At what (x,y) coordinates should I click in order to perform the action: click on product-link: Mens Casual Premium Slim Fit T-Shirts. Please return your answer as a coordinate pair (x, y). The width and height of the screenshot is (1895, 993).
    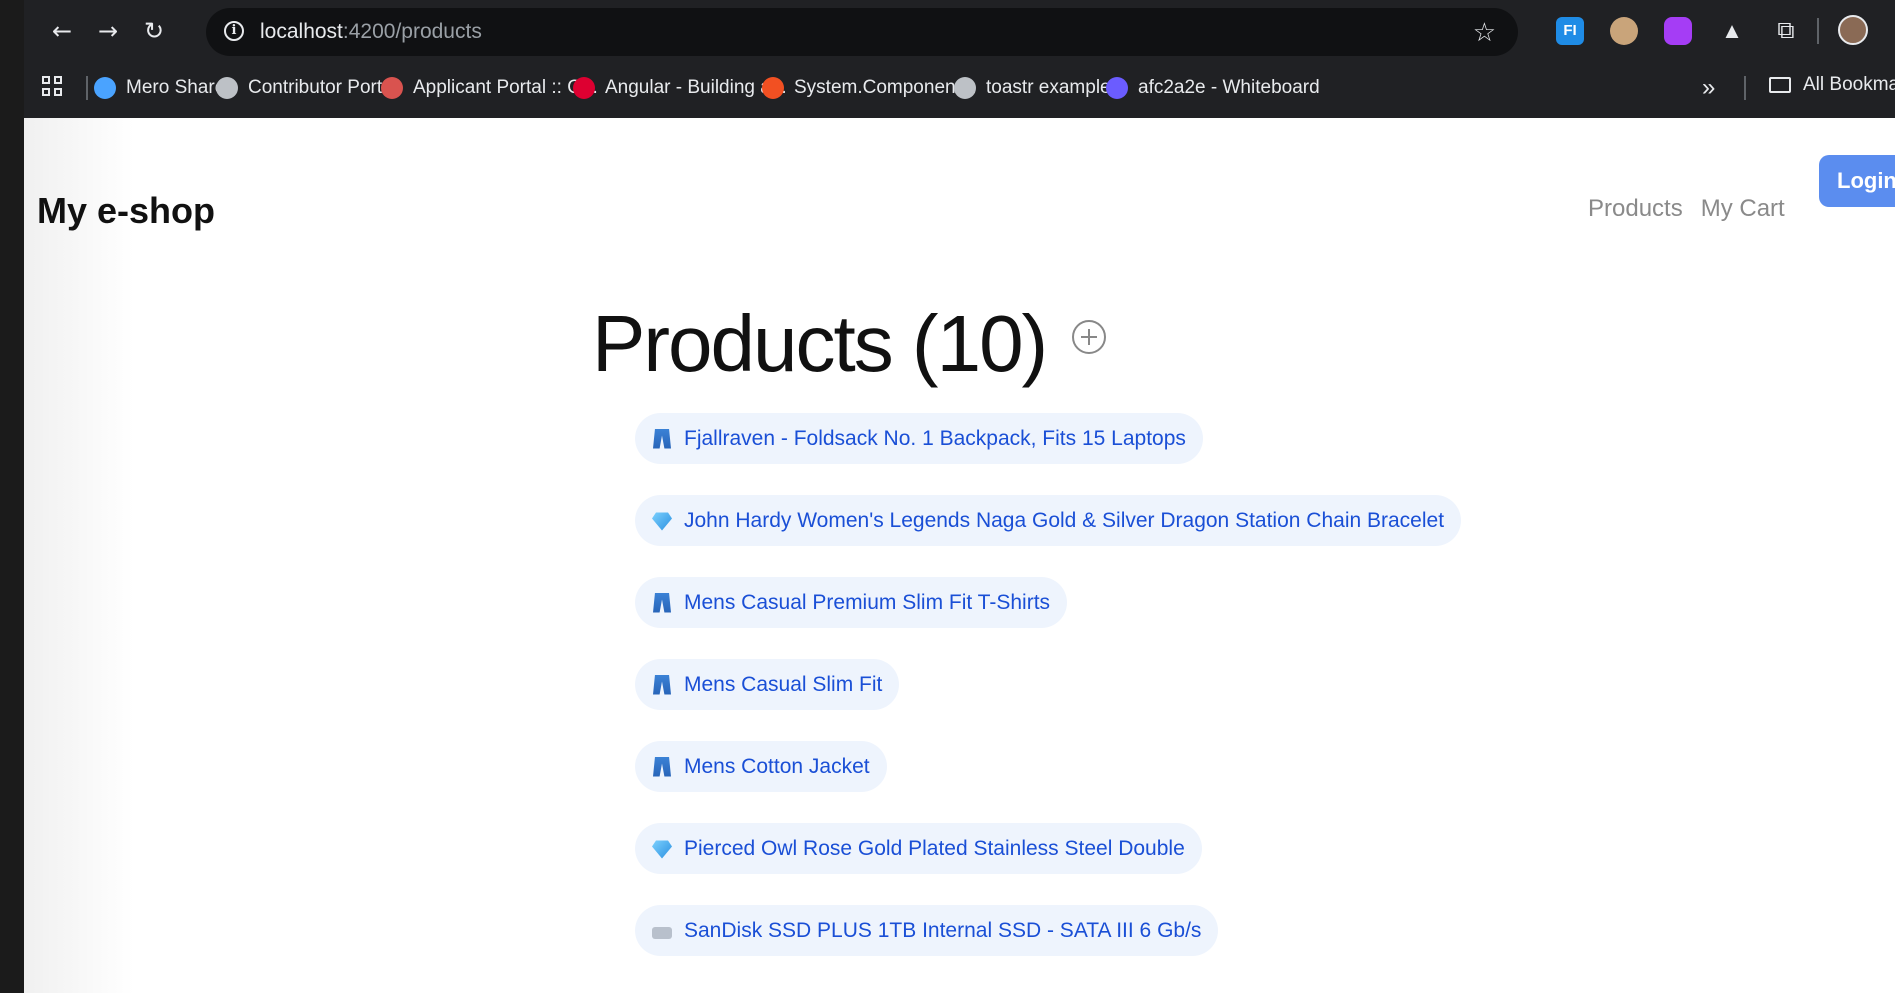
    Looking at the image, I should click on (851, 602).